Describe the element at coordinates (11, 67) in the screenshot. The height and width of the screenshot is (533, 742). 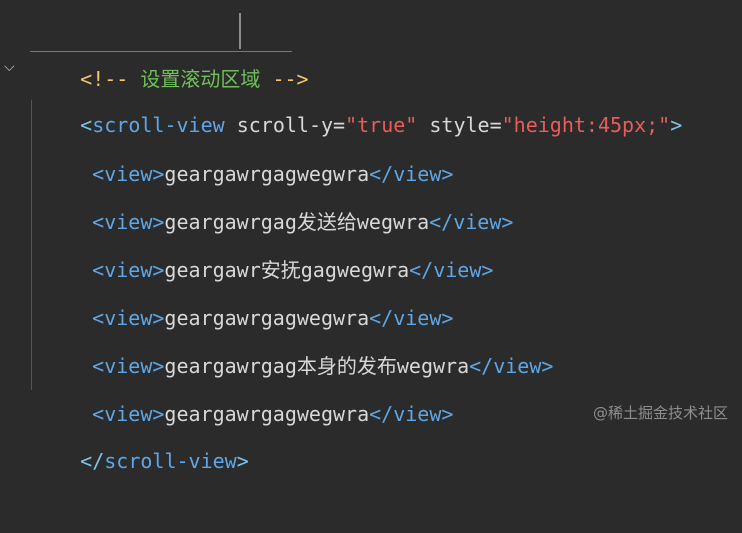
I see `chevron-down-icon: ⌵` at that location.